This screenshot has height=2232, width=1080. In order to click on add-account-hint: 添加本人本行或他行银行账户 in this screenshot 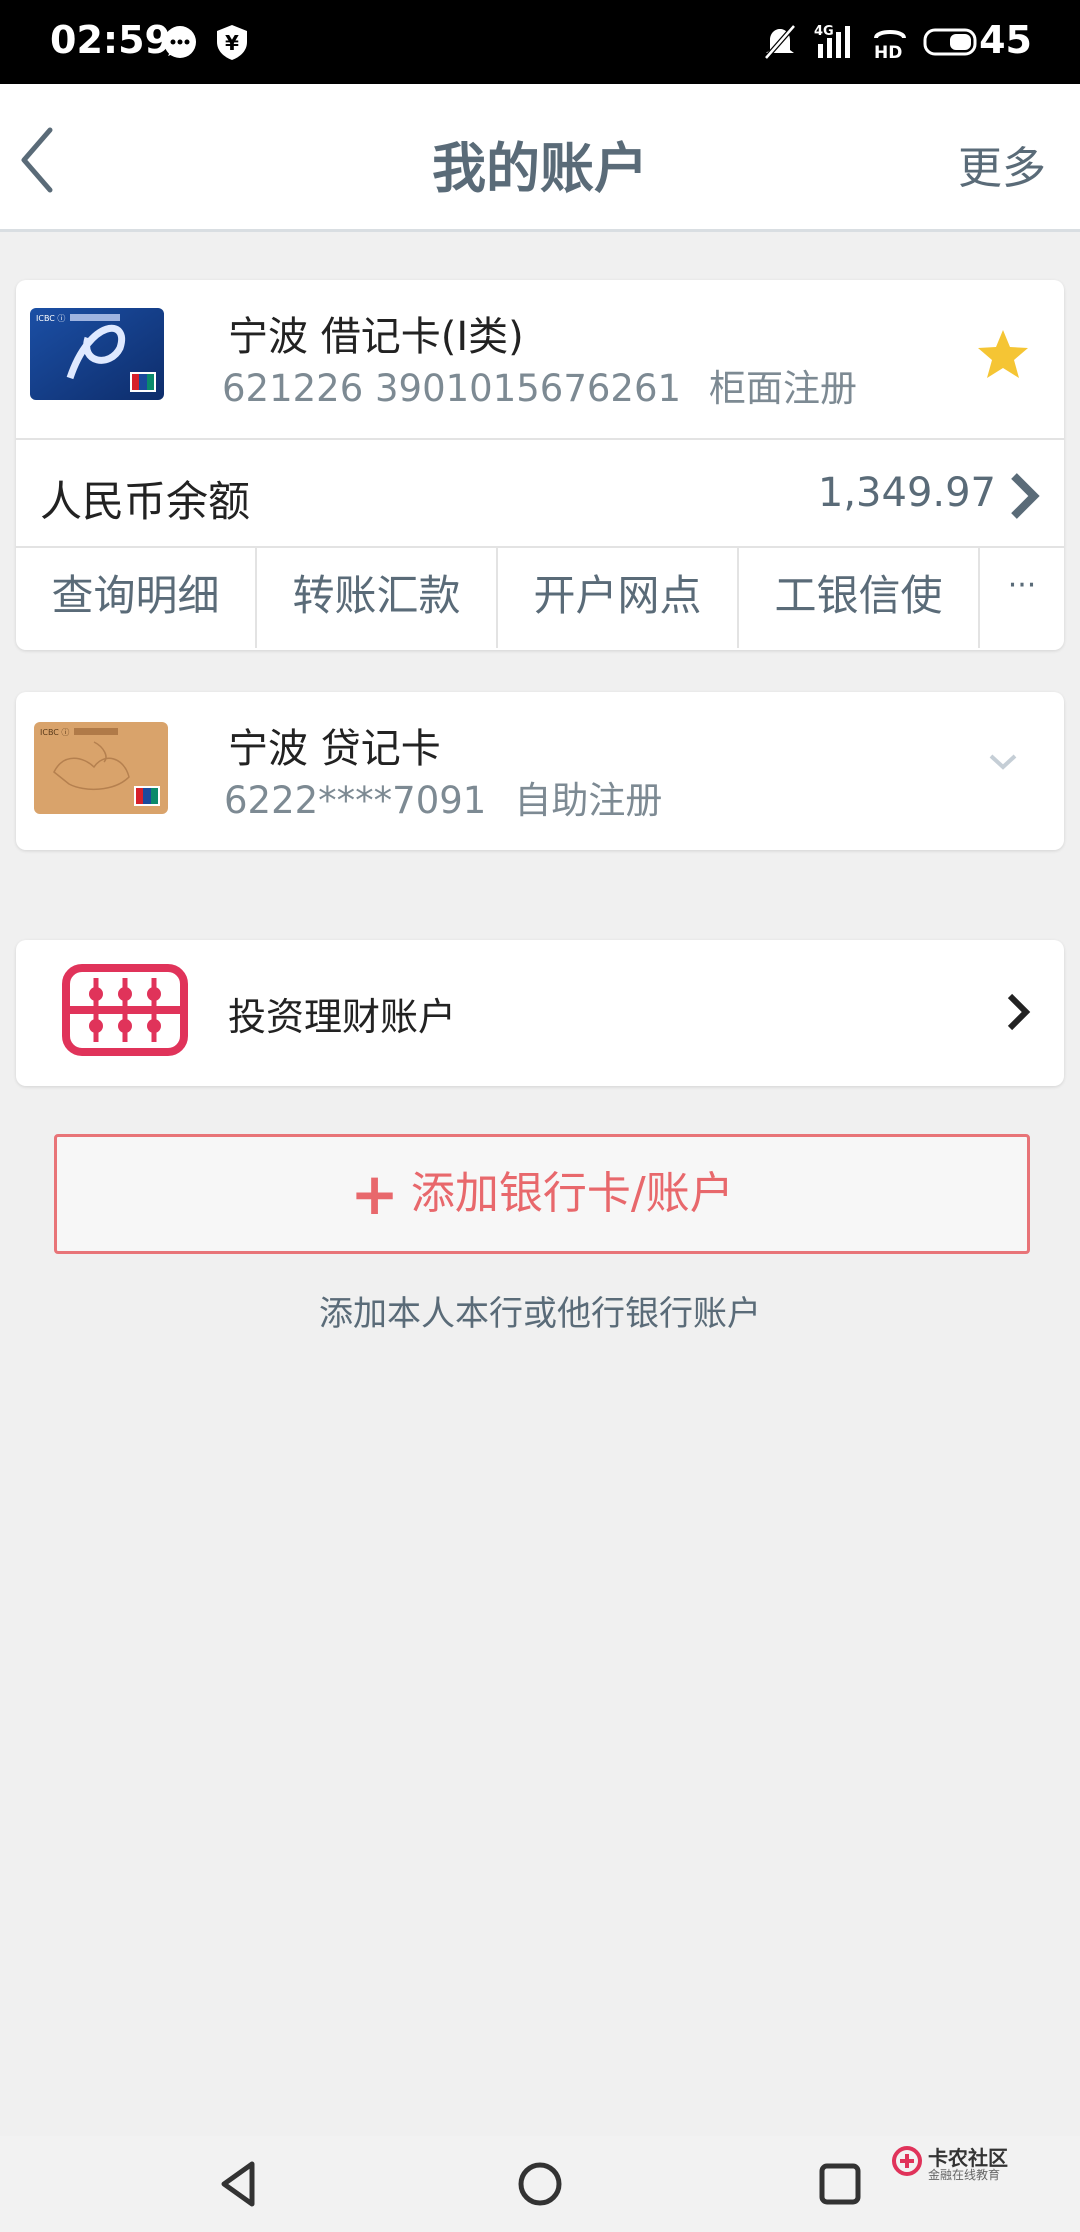, I will do `click(540, 1314)`.